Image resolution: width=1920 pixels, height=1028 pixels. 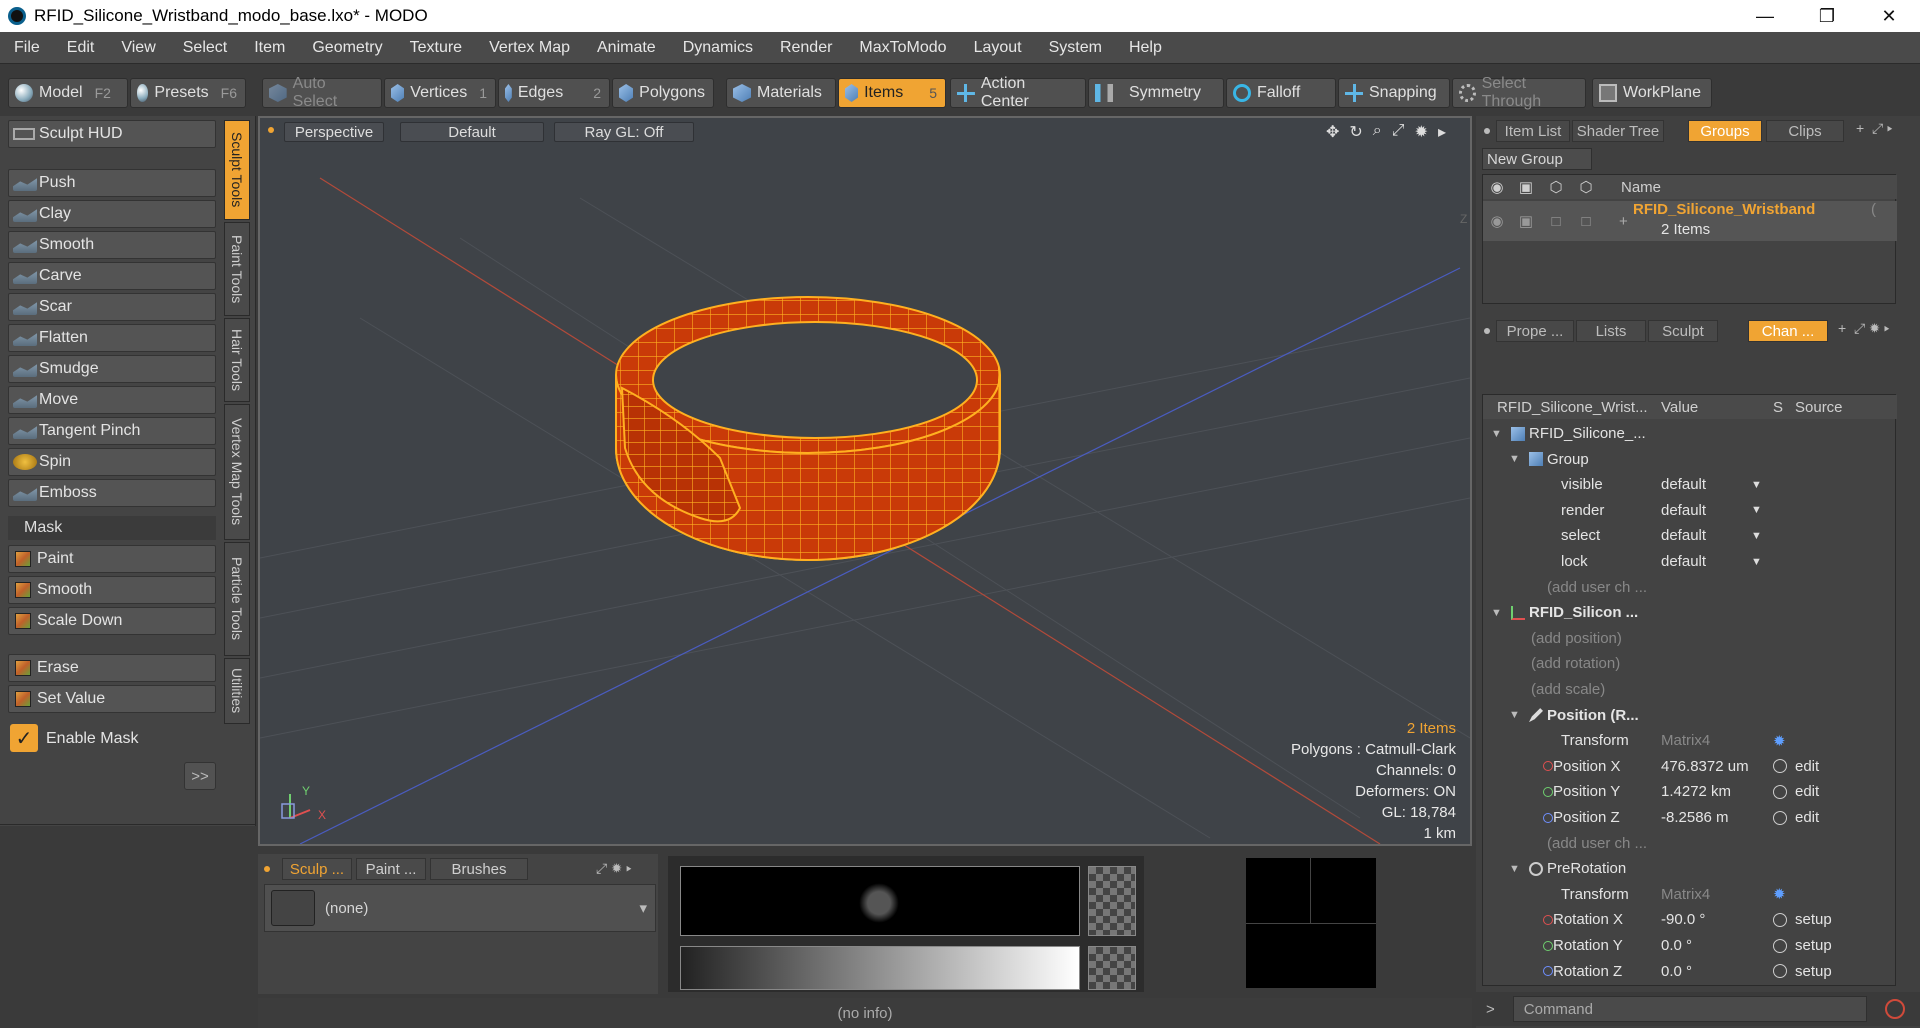 I want to click on channel-row: (add scale), so click(x=1690, y=689).